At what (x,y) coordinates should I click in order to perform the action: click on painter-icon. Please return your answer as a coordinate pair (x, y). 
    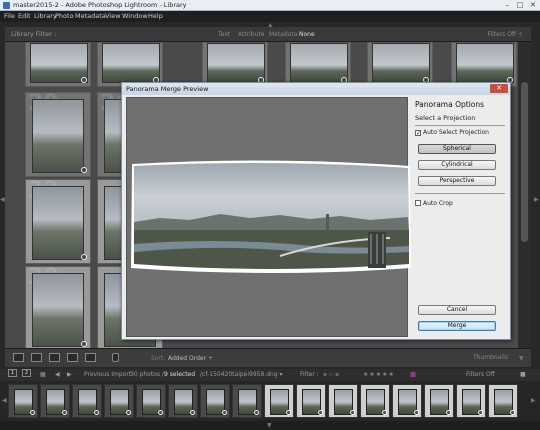
    Looking at the image, I should click on (115, 357).